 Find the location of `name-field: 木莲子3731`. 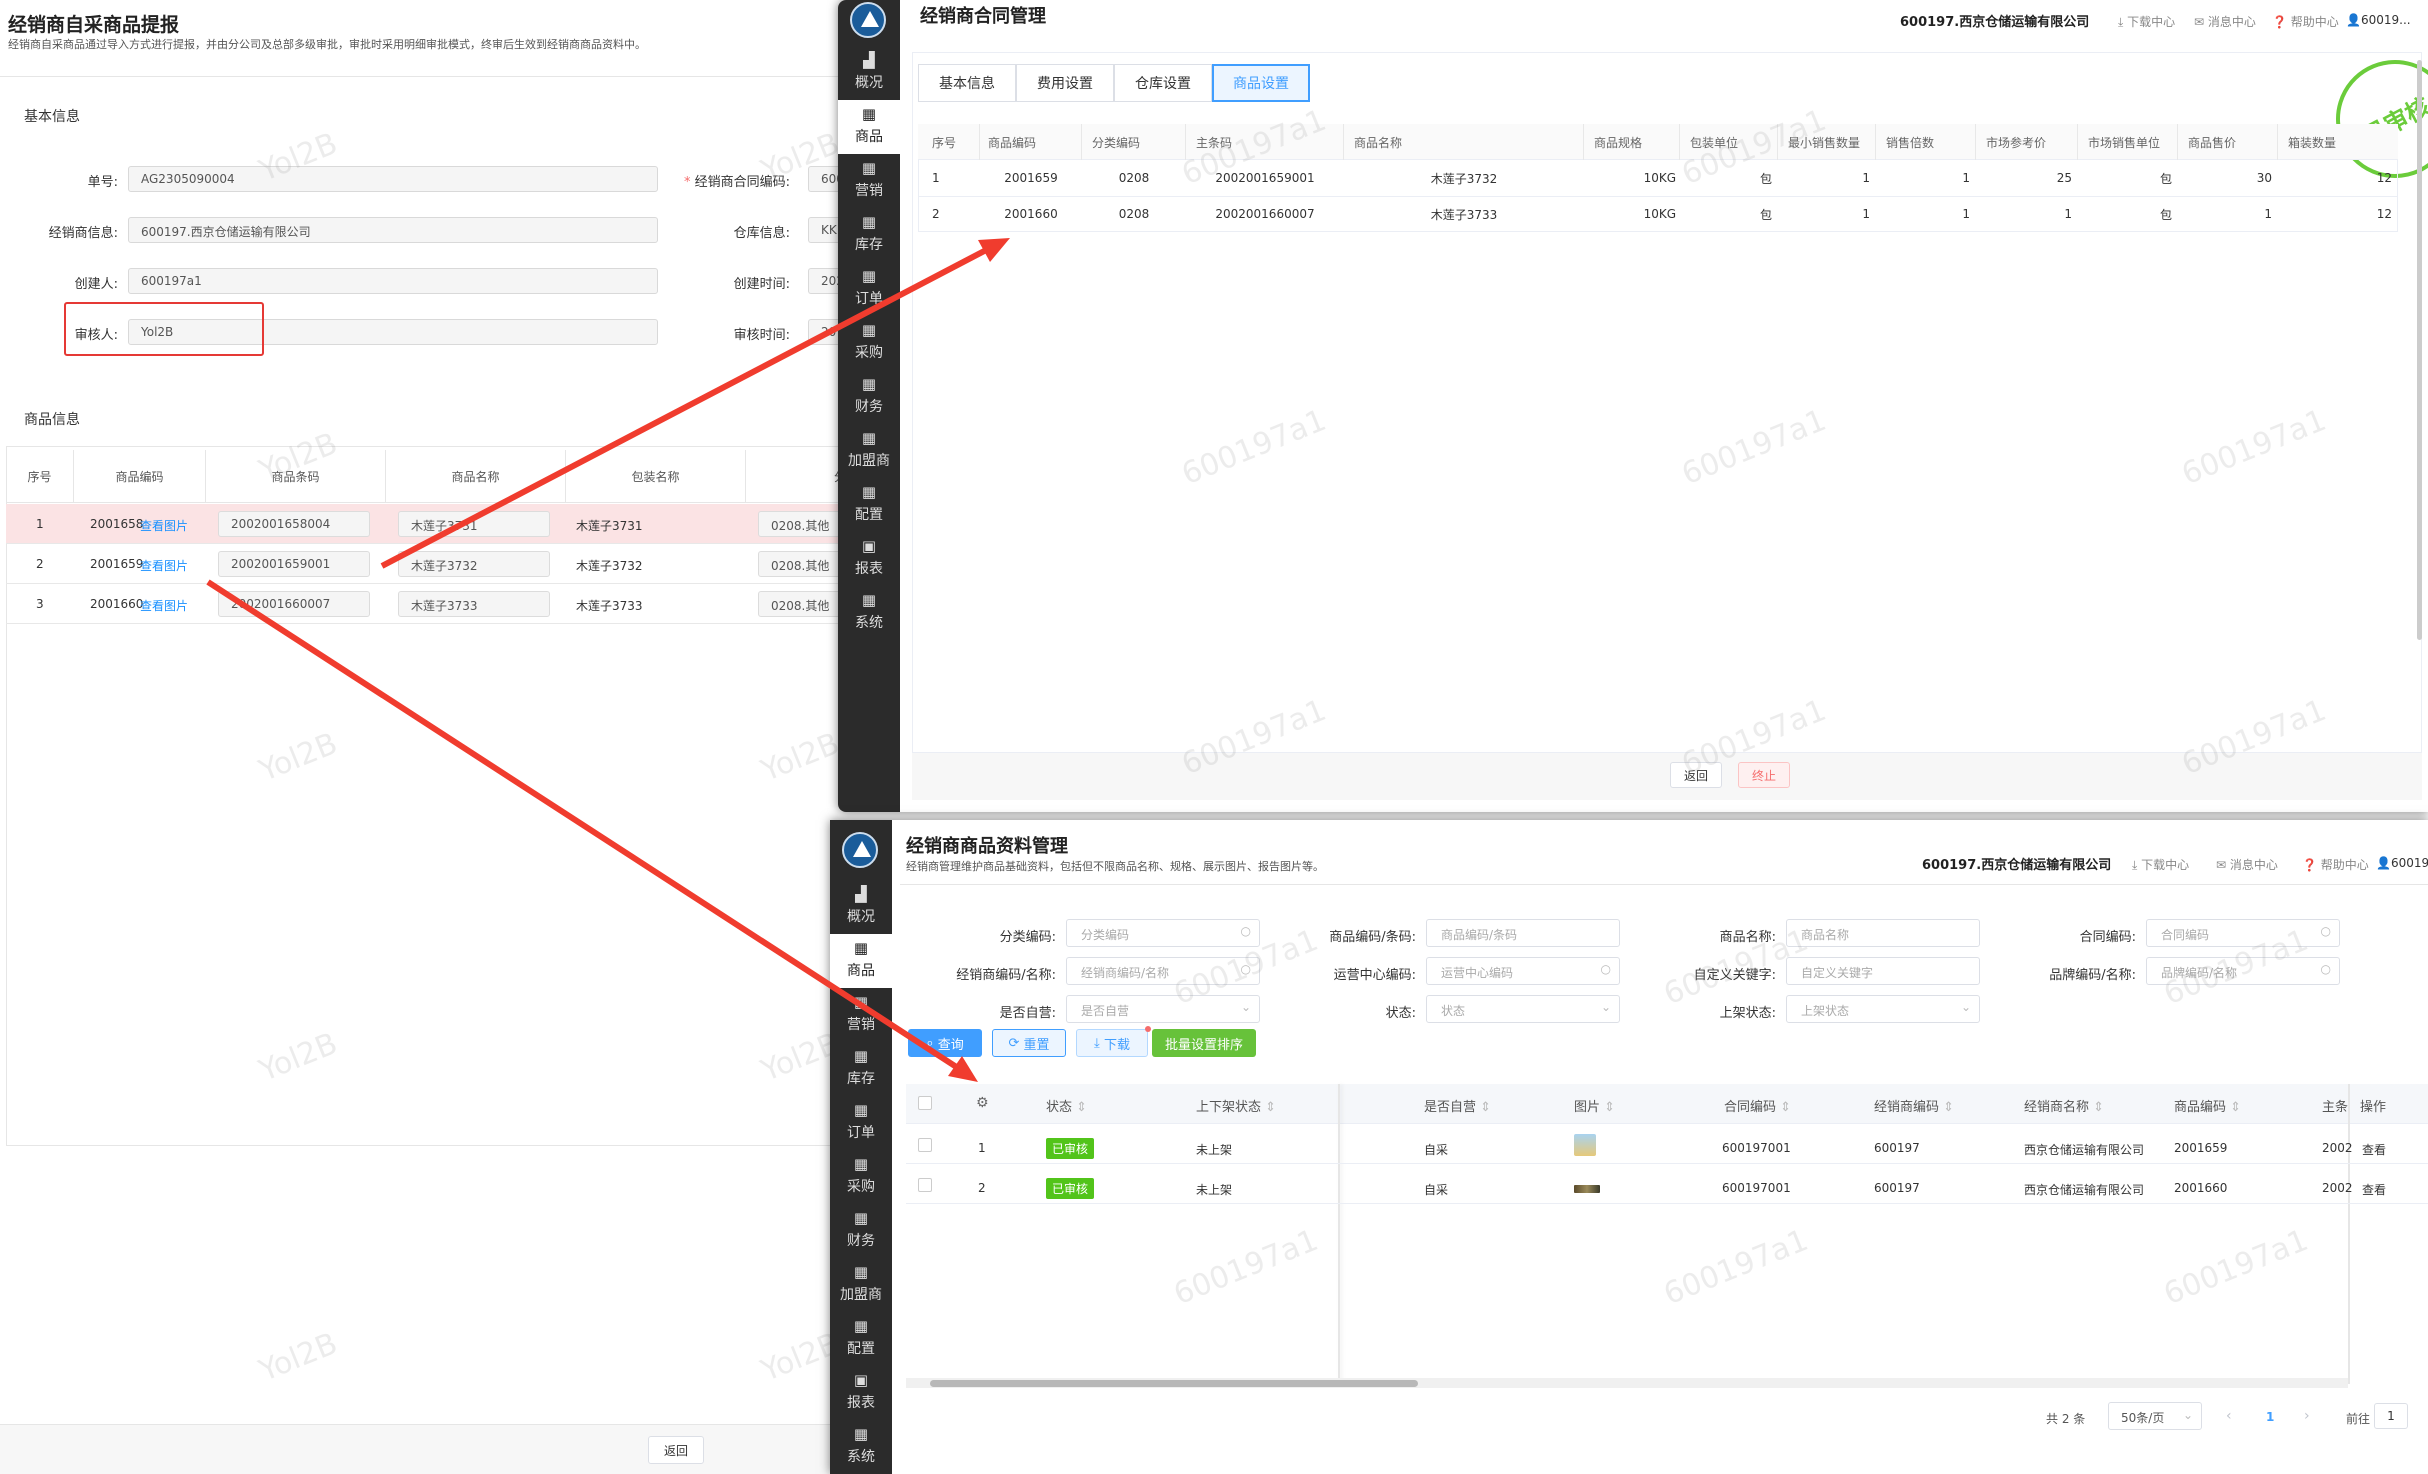

name-field: 木莲子3731 is located at coordinates (474, 524).